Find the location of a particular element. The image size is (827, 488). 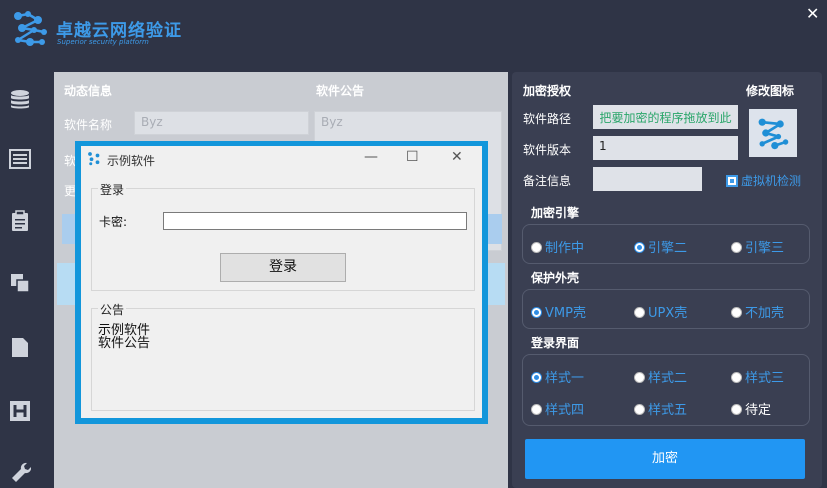

ui-option-3-label: 样式三 is located at coordinates (765, 378).